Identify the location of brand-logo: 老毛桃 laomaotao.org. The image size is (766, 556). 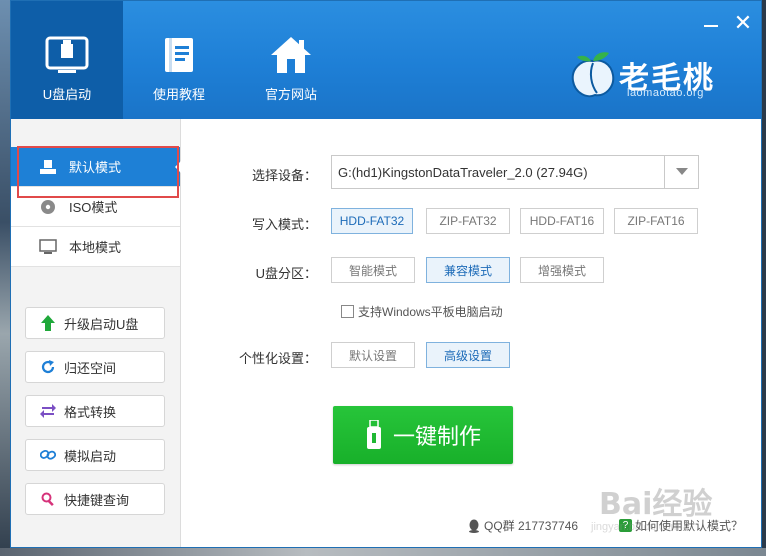
(659, 72).